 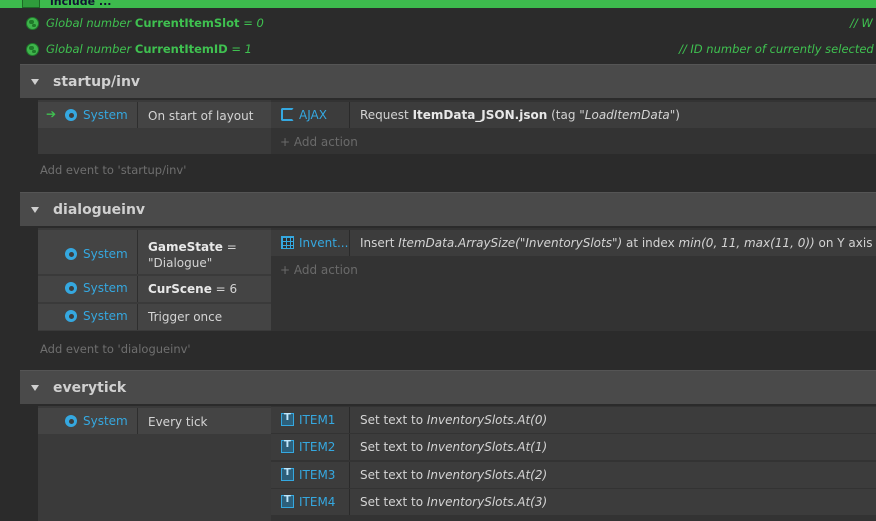 I want to click on action-row: ITEM1 Set text to InventorySlots.At(0), so click(x=573, y=420).